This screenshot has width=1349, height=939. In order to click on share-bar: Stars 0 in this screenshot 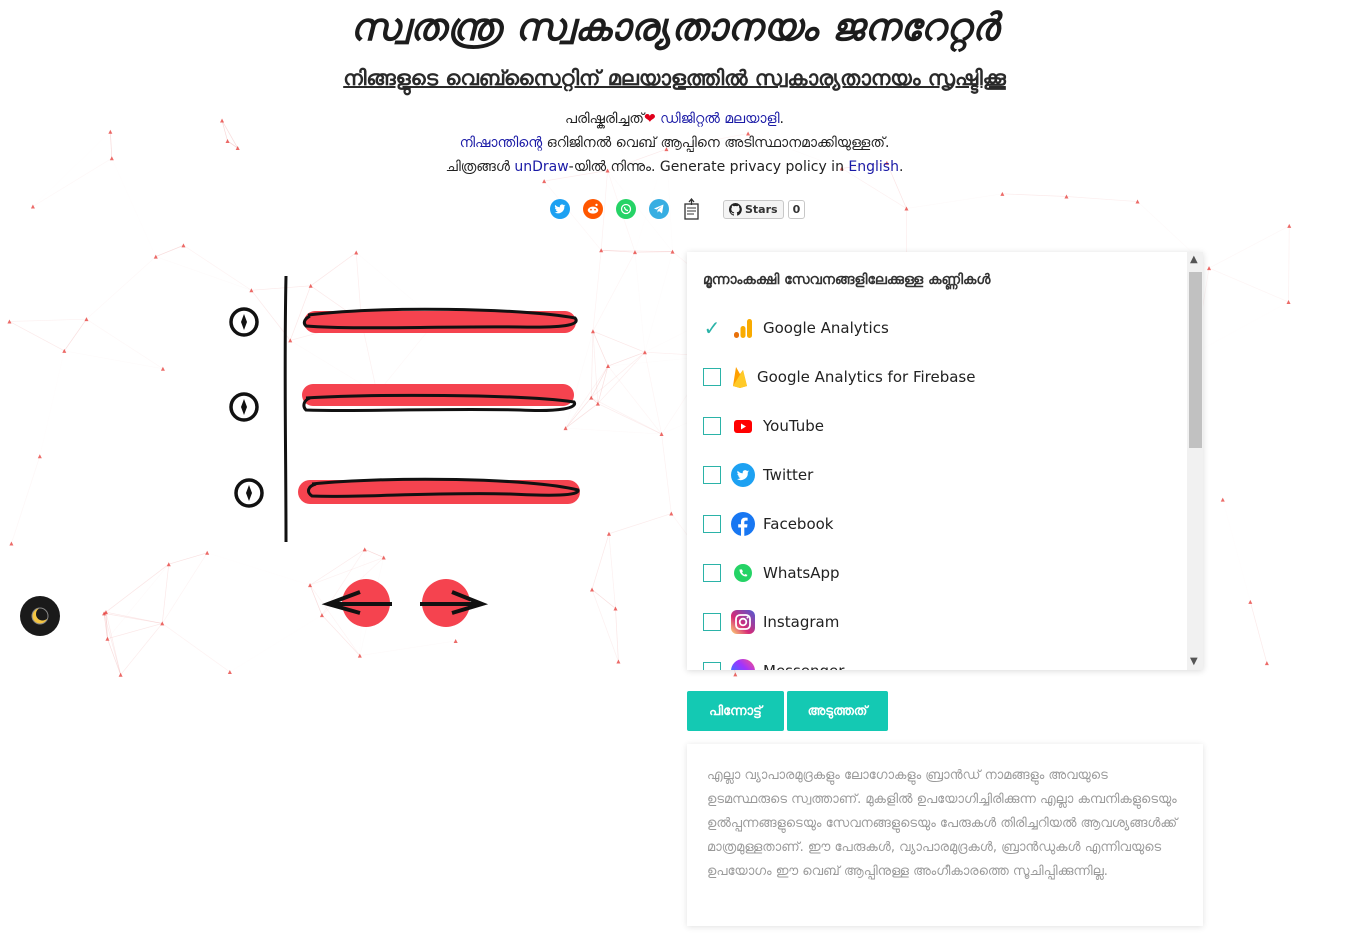, I will do `click(678, 209)`.